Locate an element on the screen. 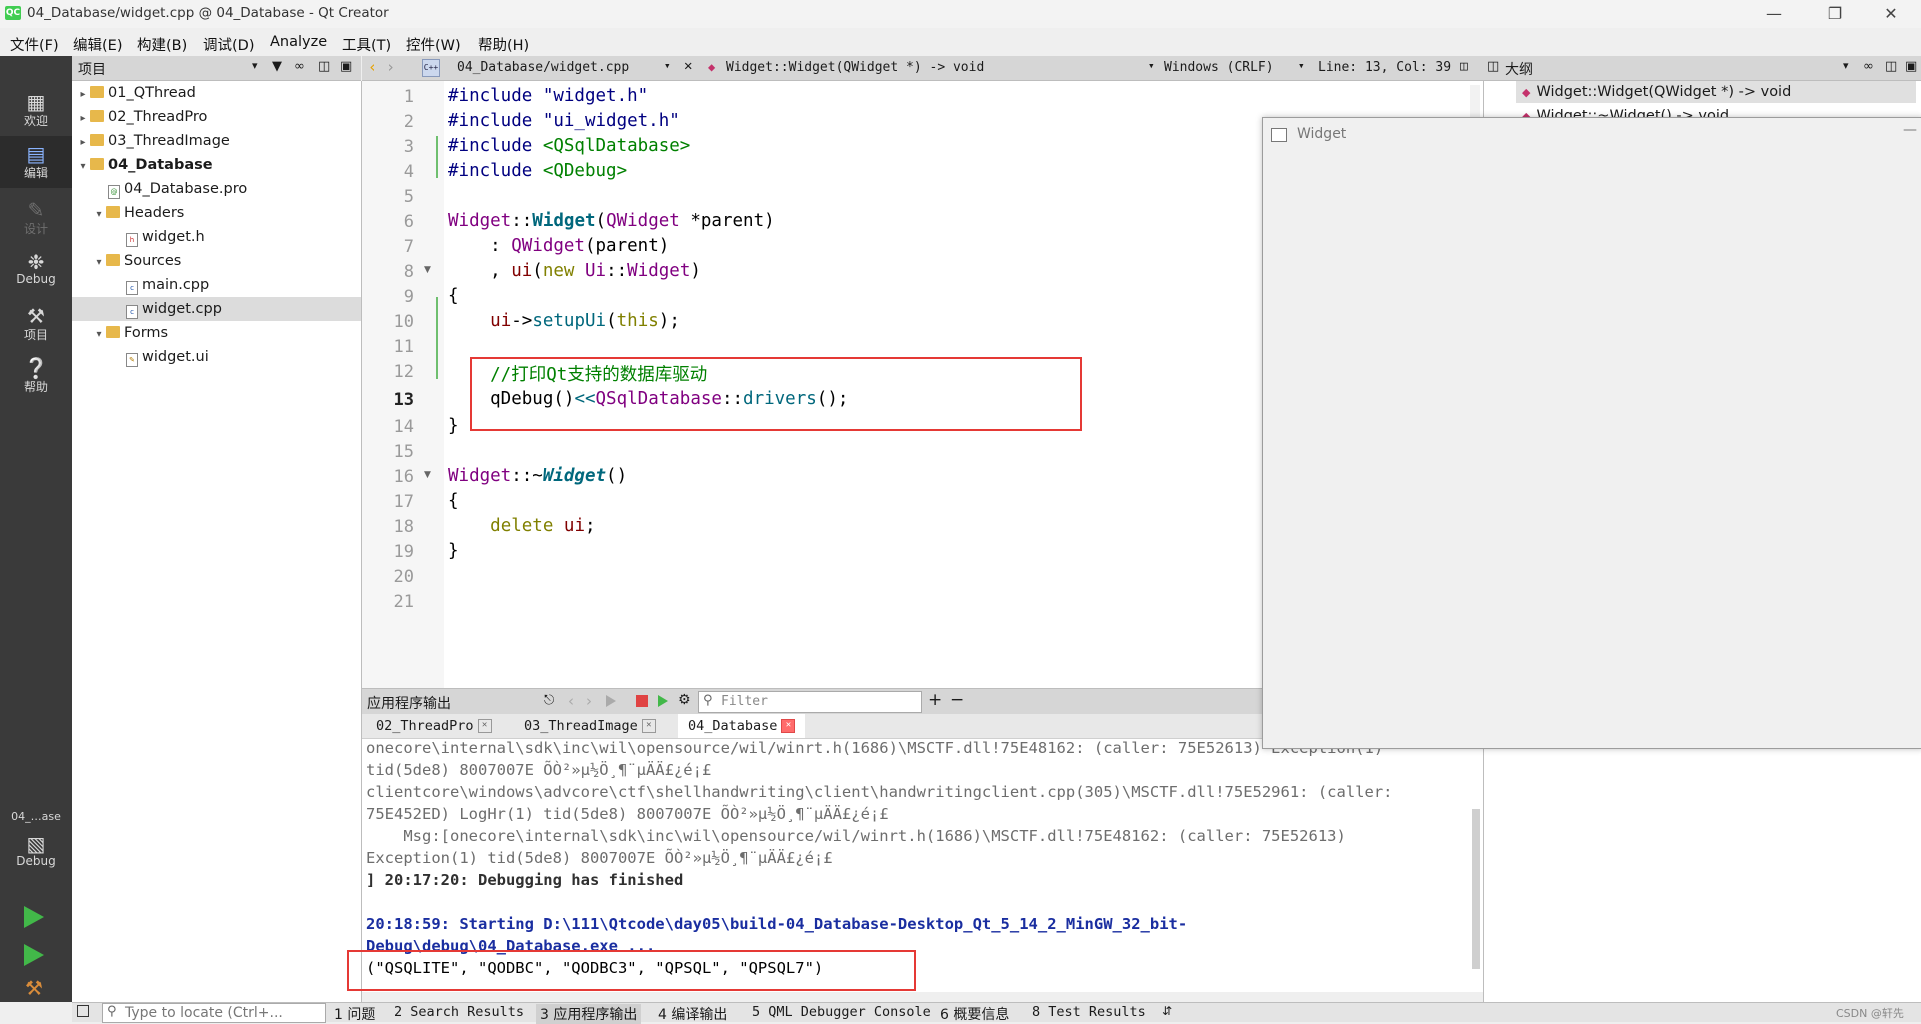 The width and height of the screenshot is (1921, 1024). encoding-combo: Windows (CRLF) is located at coordinates (1219, 67).